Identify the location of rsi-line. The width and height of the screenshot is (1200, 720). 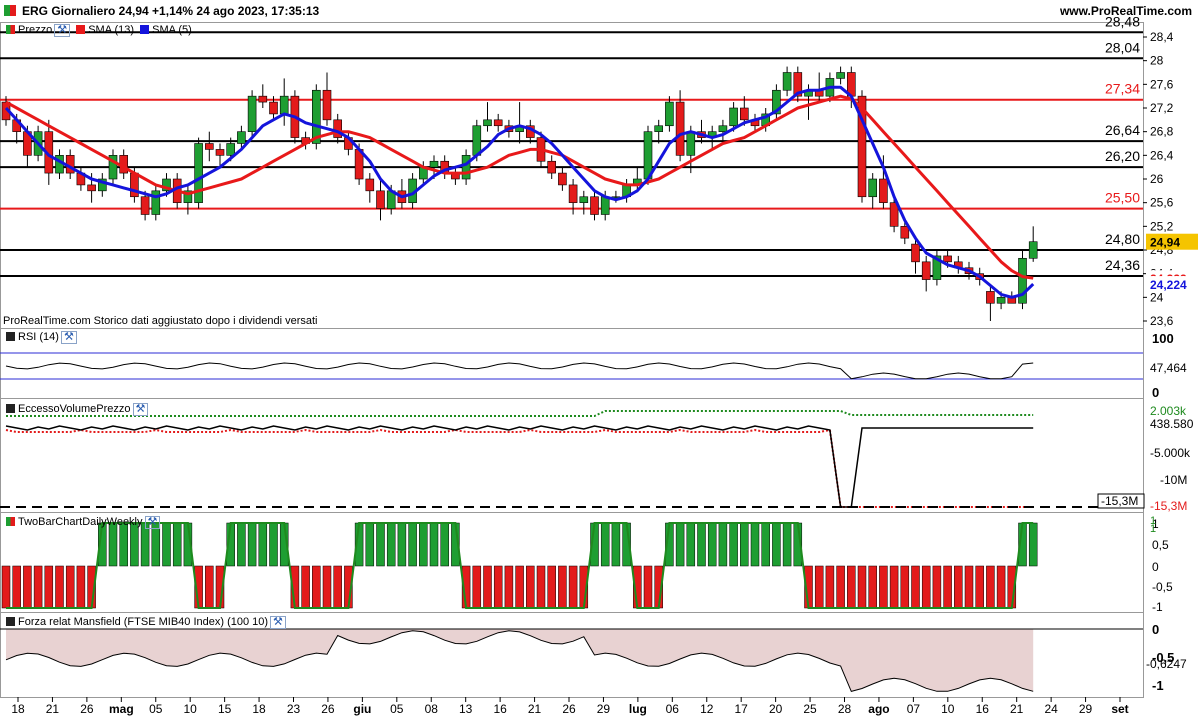
(519, 371).